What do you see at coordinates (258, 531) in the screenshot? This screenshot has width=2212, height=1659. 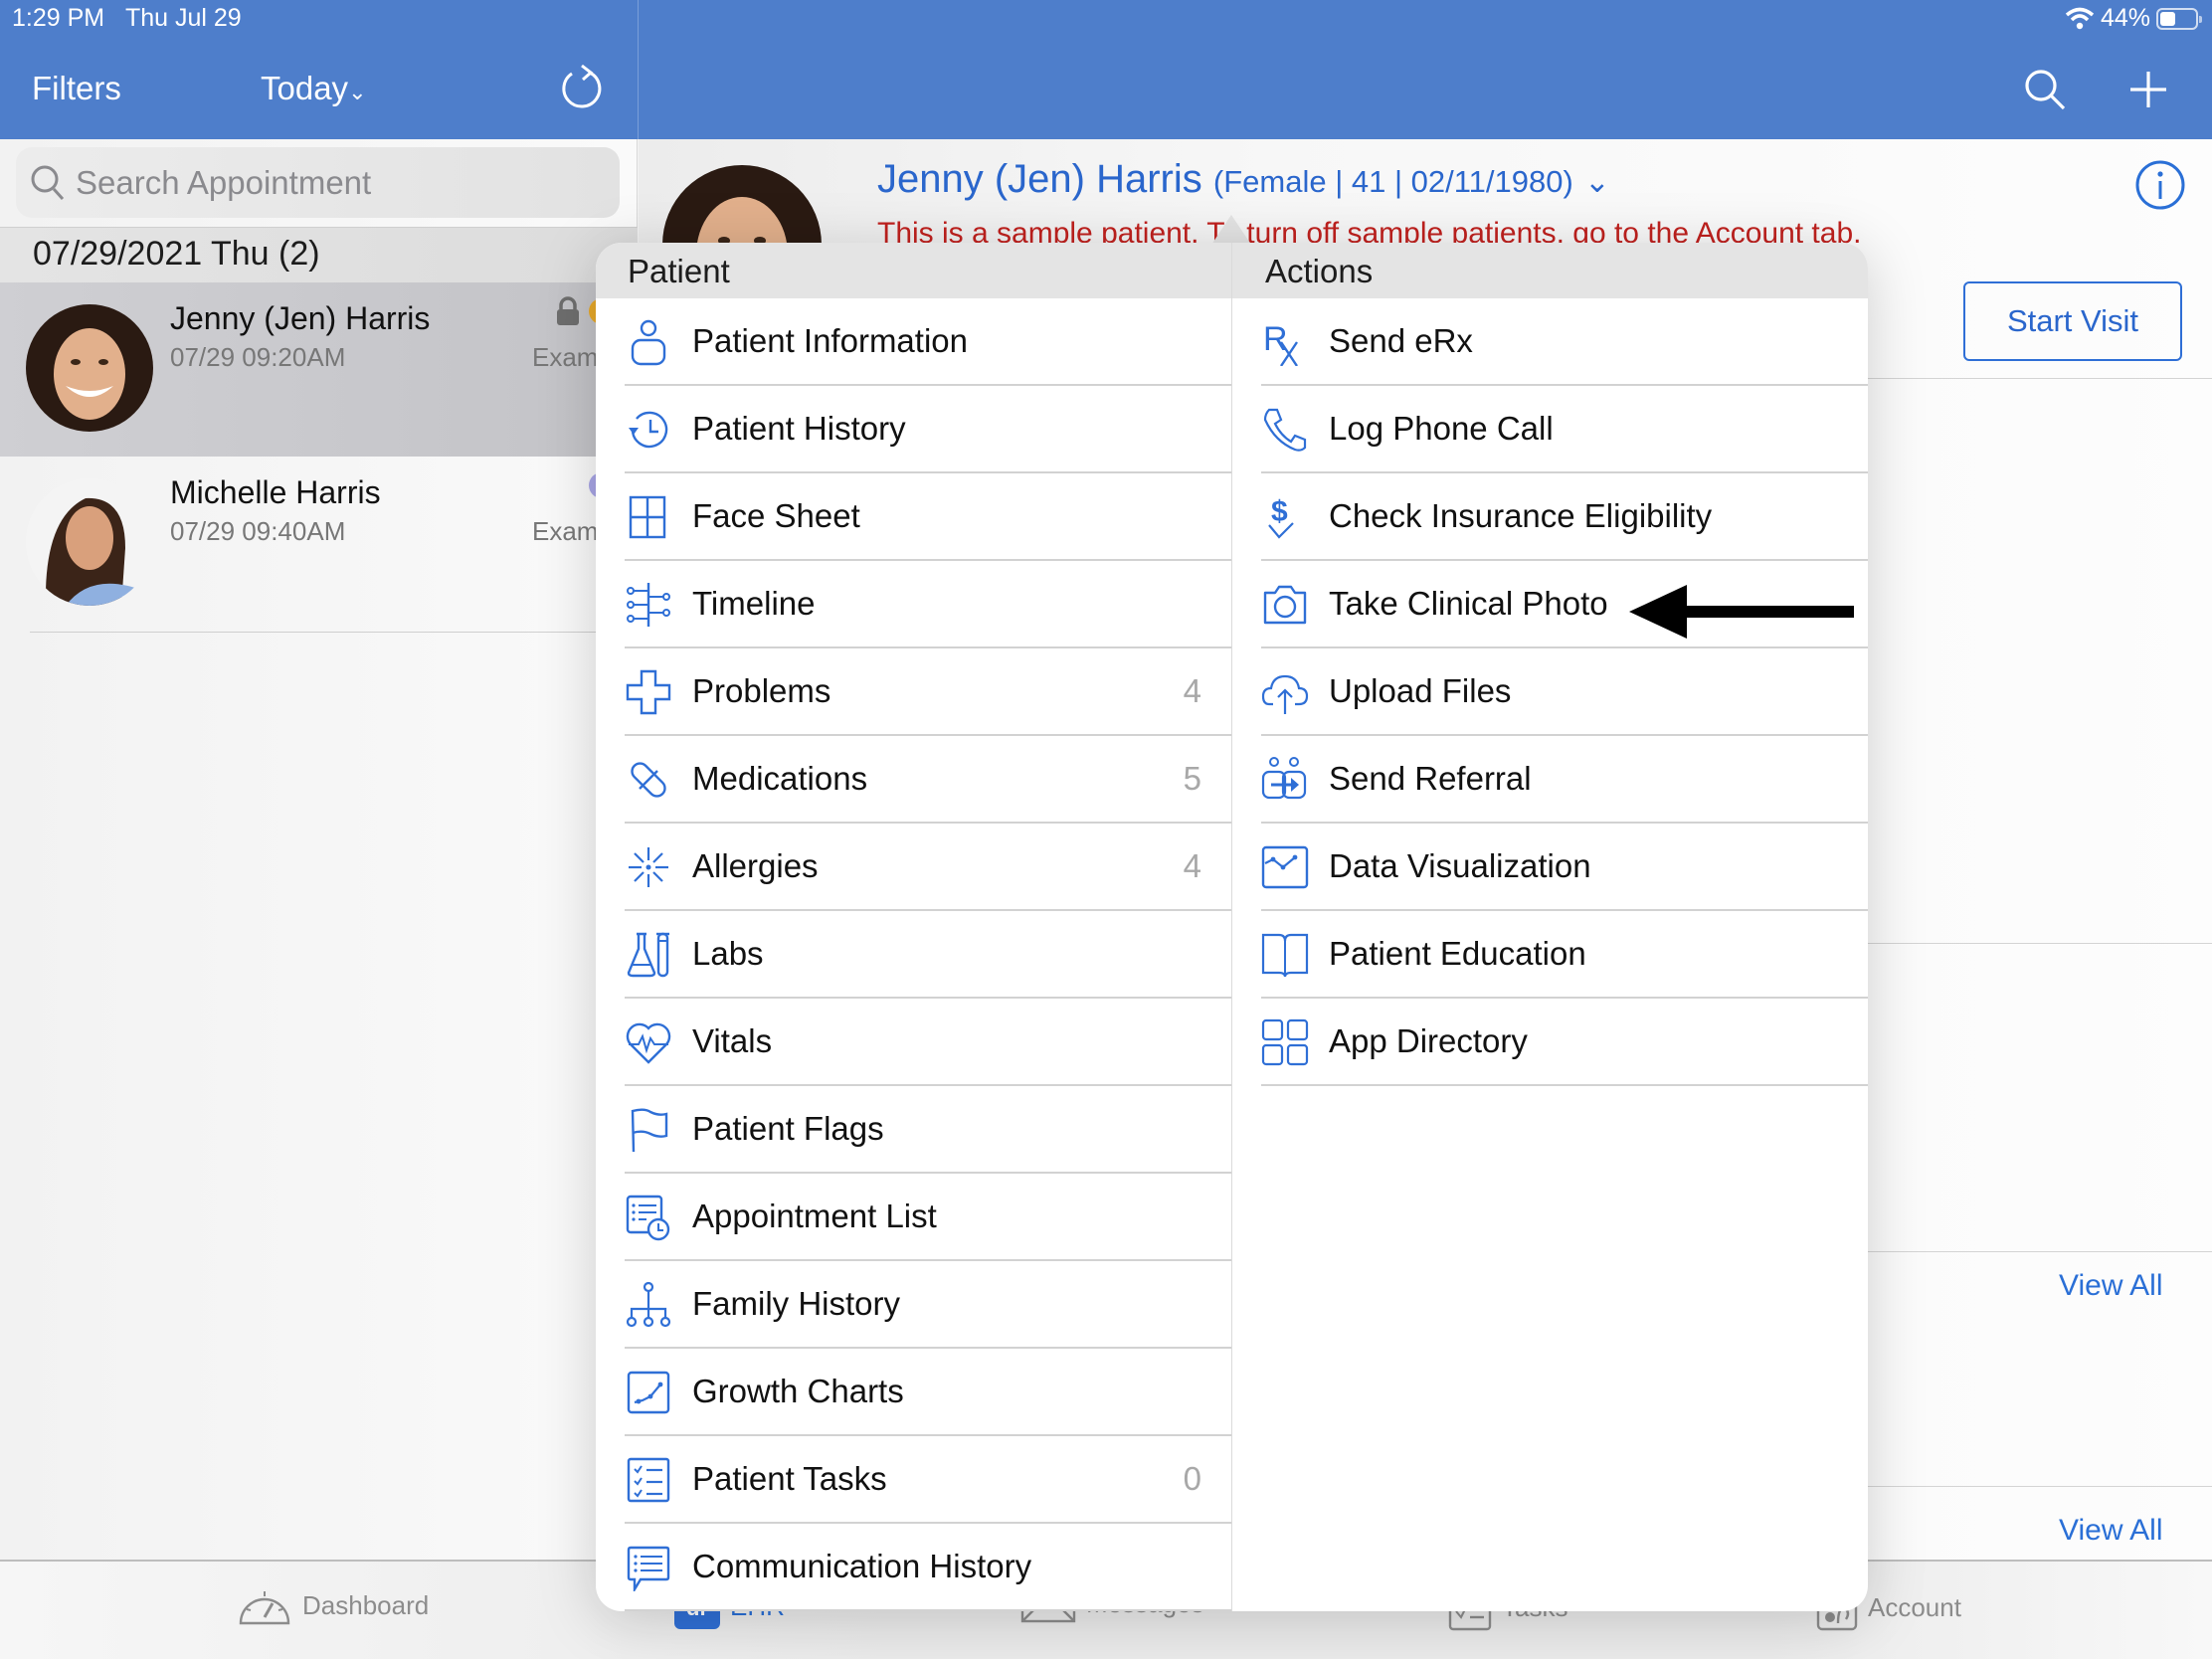 I see `appointment-time: 07/29 09:40AM` at bounding box center [258, 531].